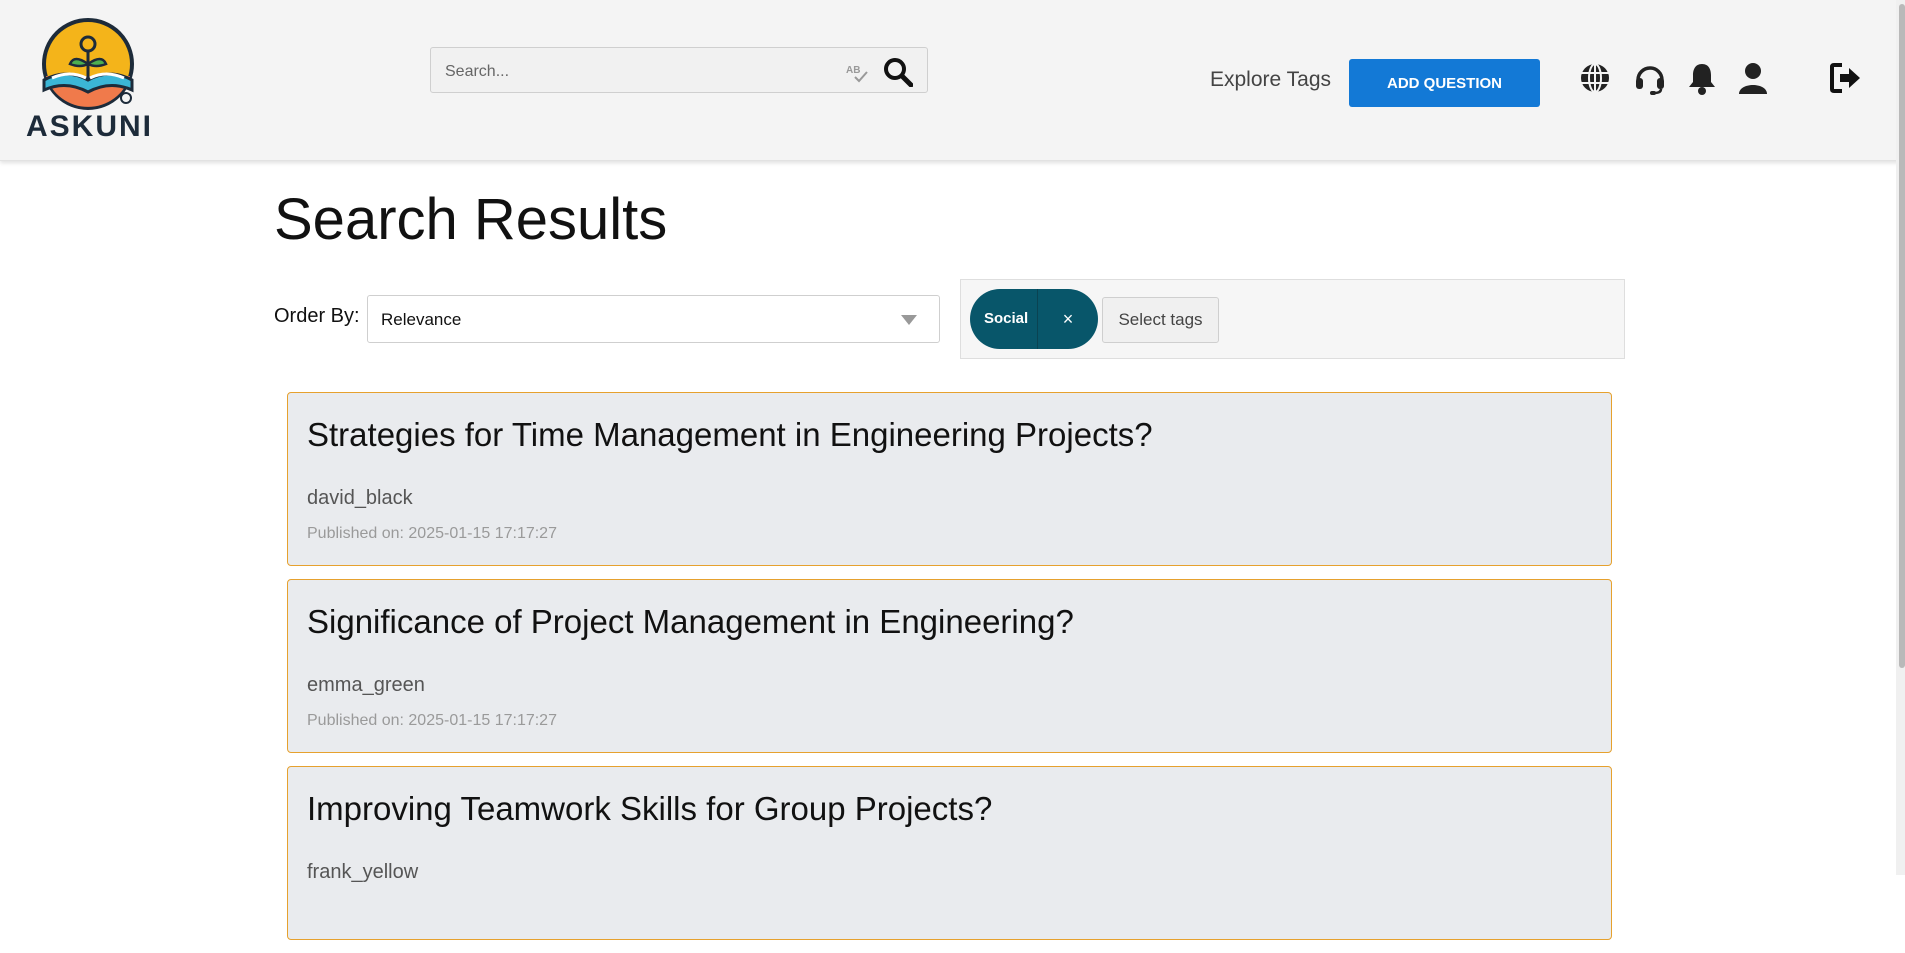 The height and width of the screenshot is (953, 1905). What do you see at coordinates (421, 319) in the screenshot?
I see `order-by-value: Relevance` at bounding box center [421, 319].